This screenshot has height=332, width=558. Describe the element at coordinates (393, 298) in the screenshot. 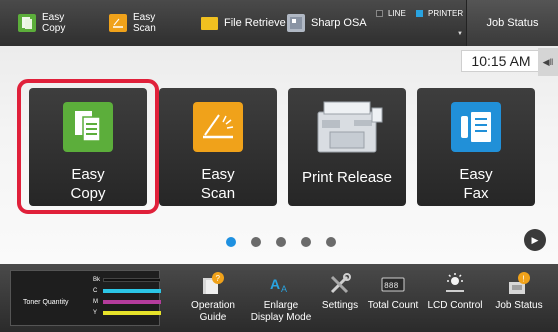

I see `total-count-button: 888 Total Count` at that location.